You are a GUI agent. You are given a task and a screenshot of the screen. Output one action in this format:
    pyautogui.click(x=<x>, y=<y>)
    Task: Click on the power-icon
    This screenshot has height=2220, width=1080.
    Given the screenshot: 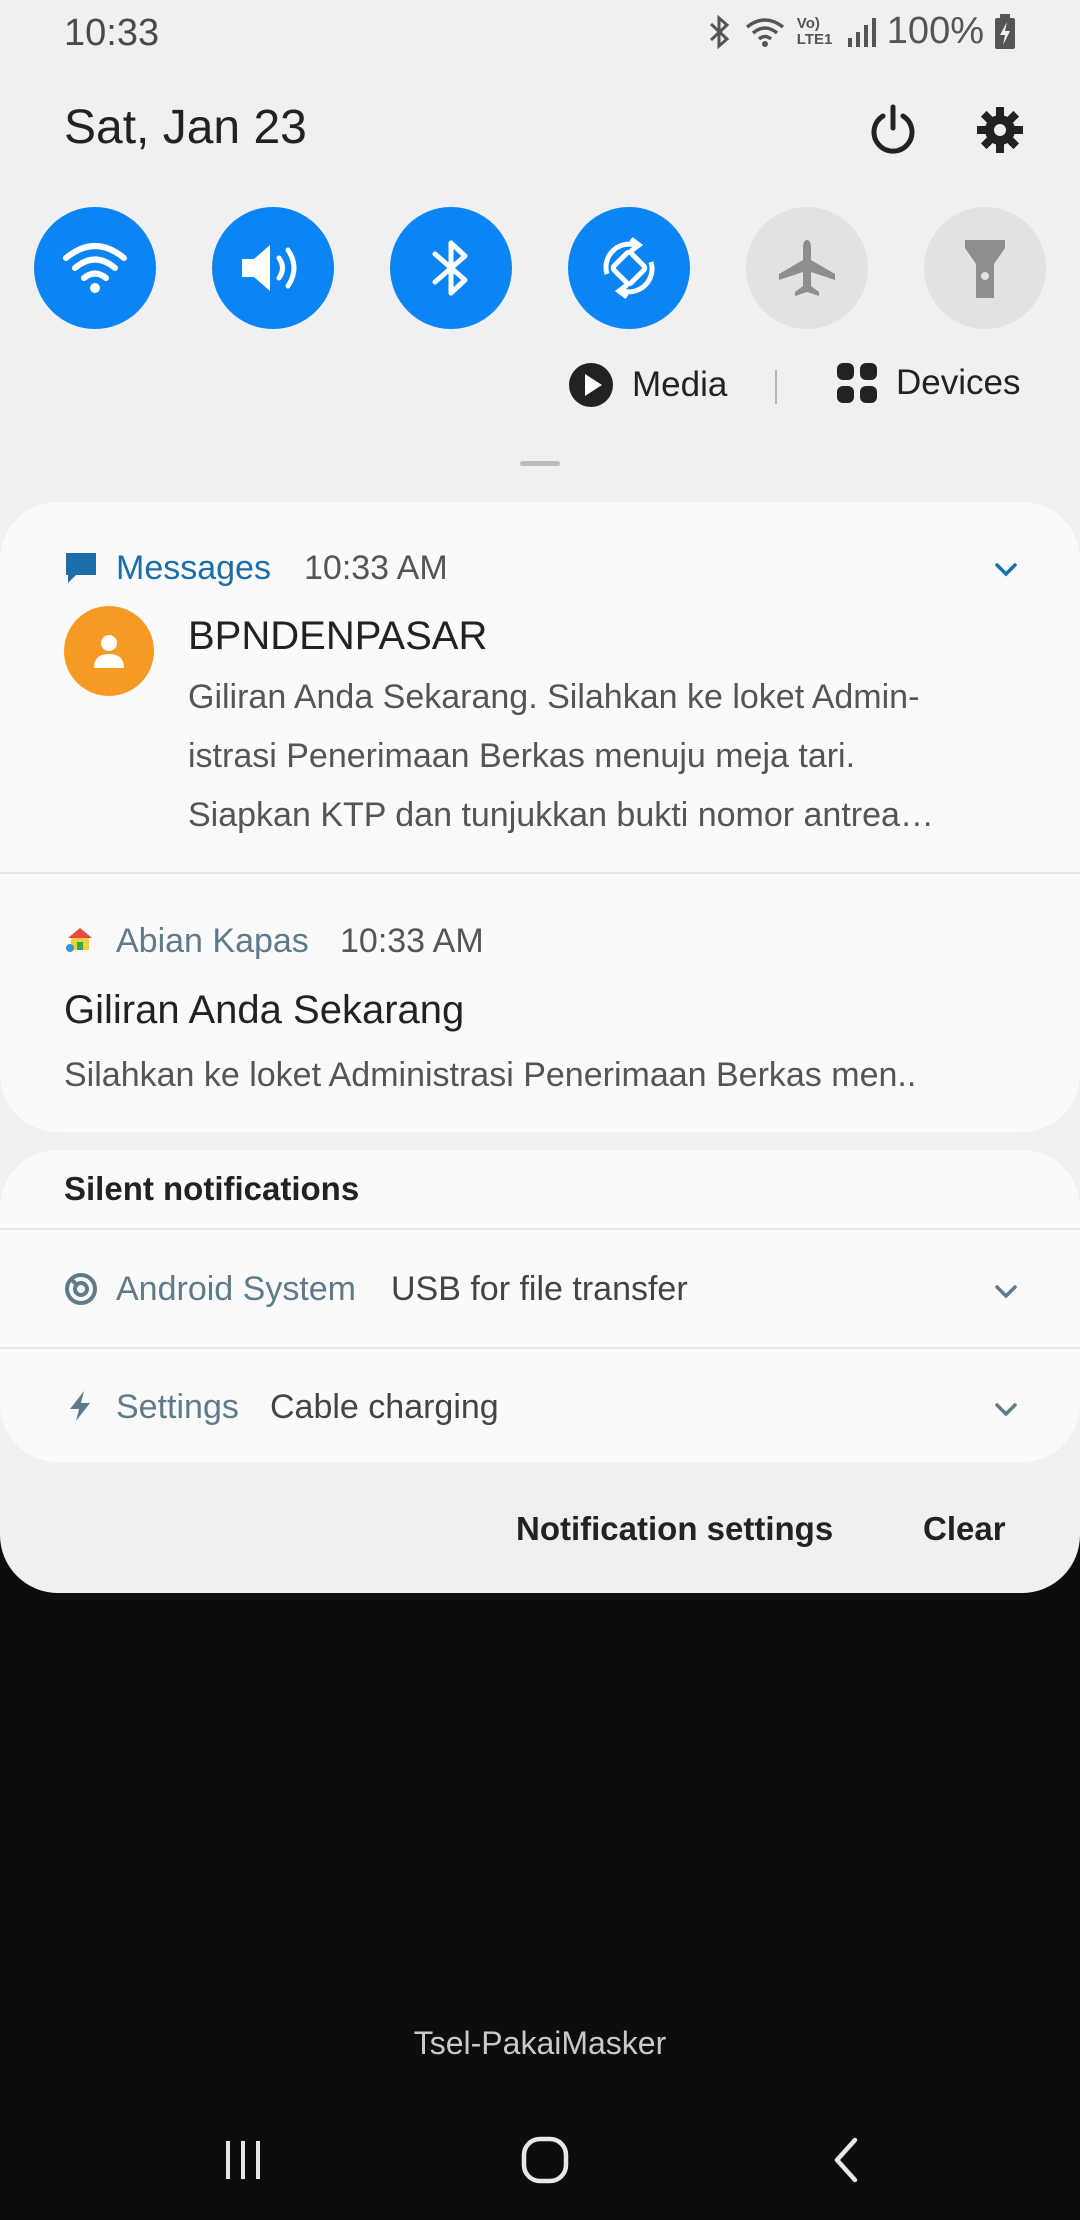 What is the action you would take?
    pyautogui.click(x=893, y=130)
    